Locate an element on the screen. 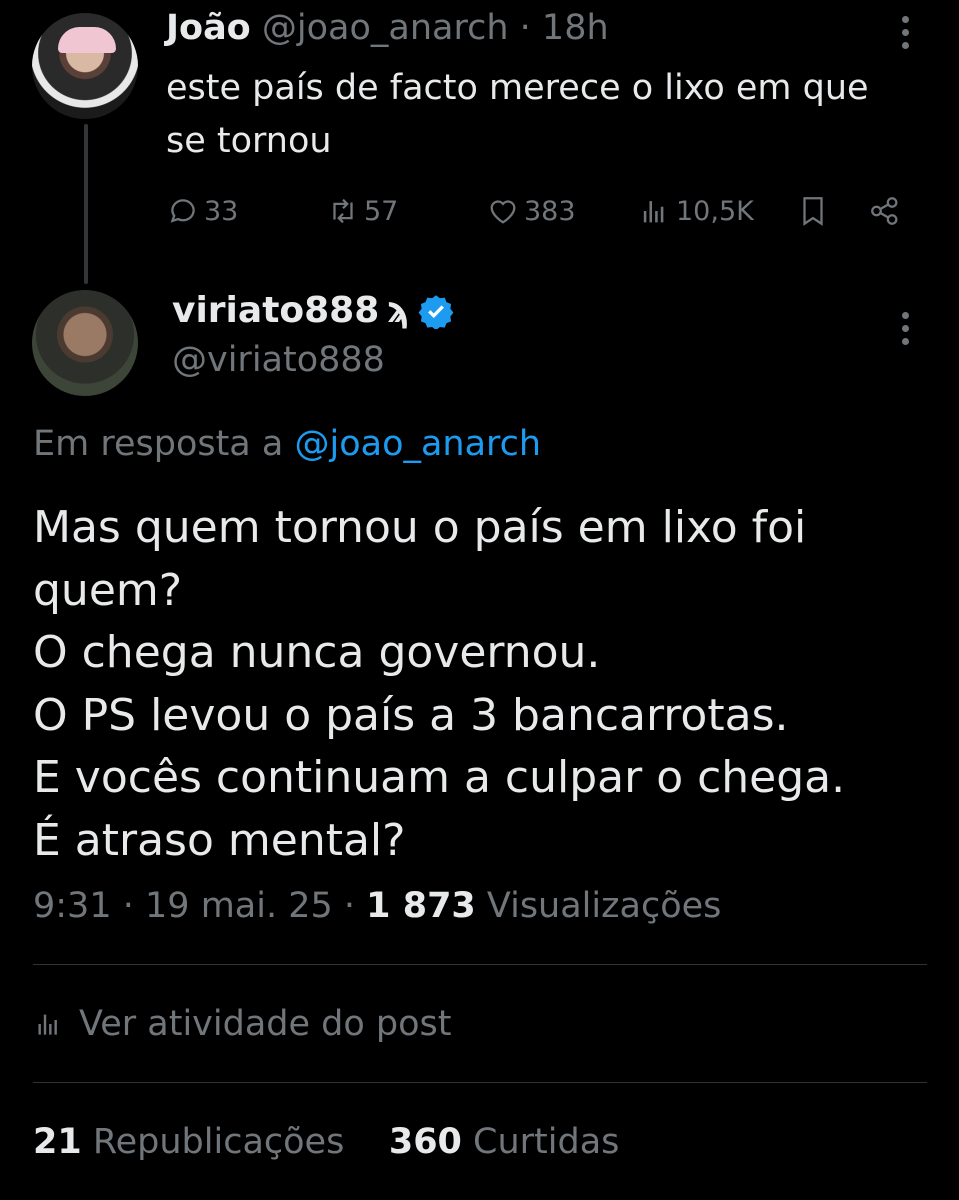 This screenshot has width=959, height=1200. bookmark-button is located at coordinates (813, 211).